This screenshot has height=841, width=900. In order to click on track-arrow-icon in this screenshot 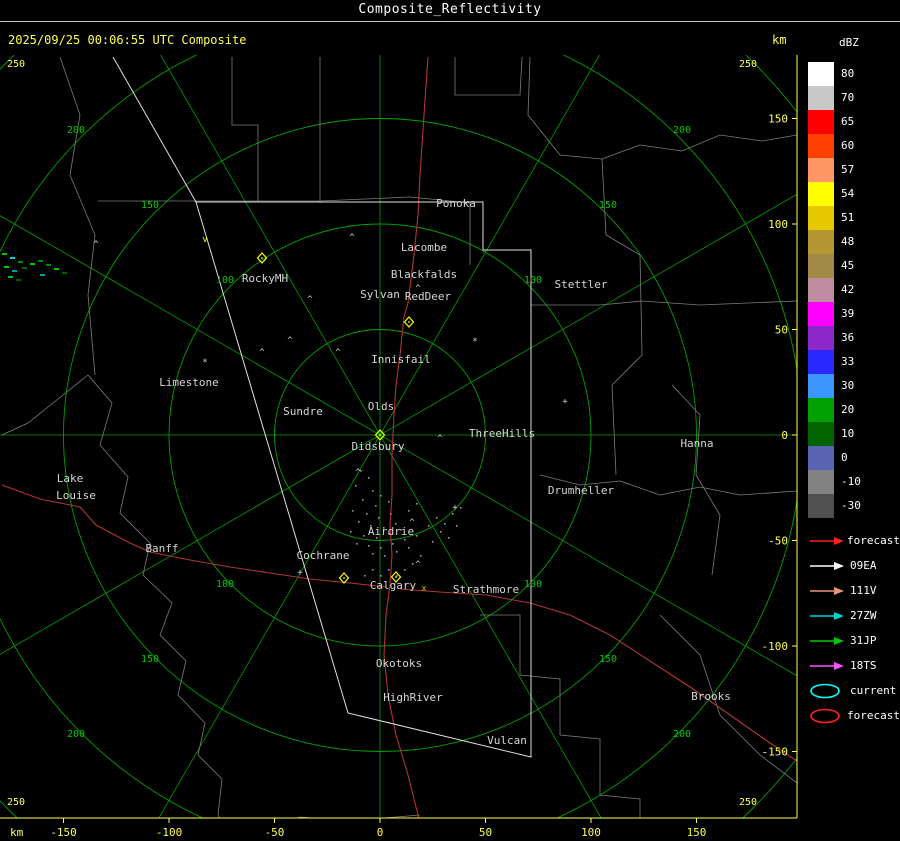, I will do `click(827, 615)`.